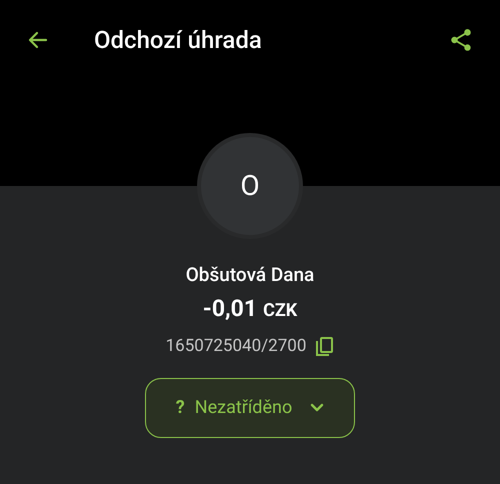  I want to click on account-number: 1650725040/2700, so click(236, 346).